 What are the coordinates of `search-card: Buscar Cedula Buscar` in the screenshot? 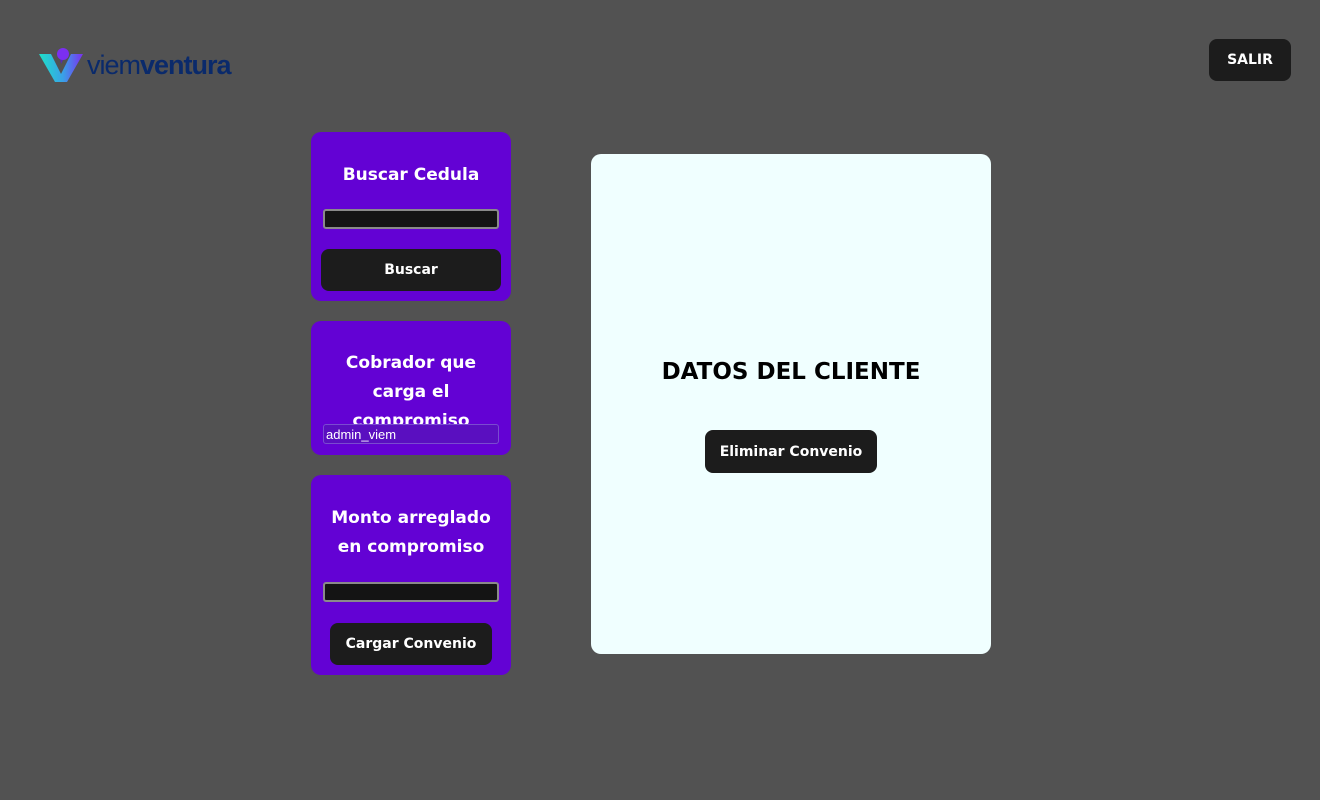 It's located at (411, 216).